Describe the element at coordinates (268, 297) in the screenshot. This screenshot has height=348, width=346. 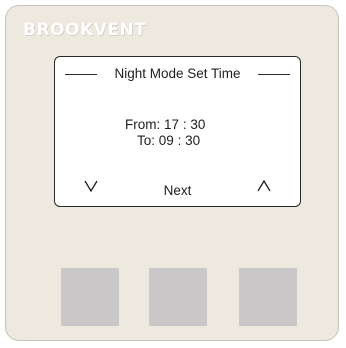
I see `right-button` at that location.